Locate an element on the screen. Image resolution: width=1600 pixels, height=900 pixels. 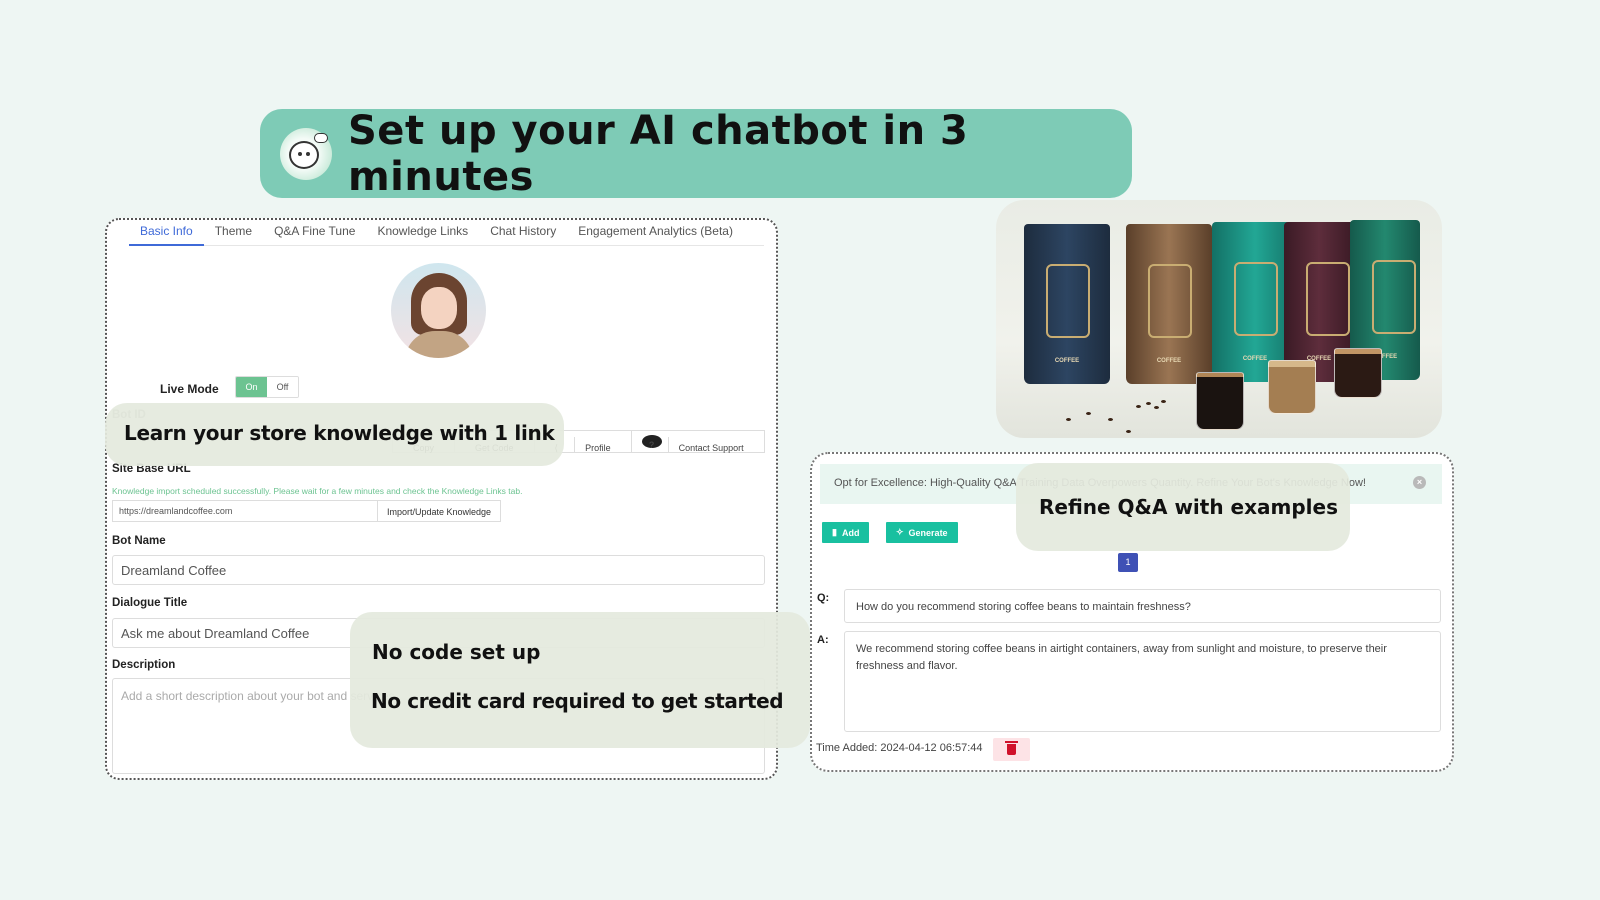
tab-engagement-analytics: Engagement Analytics (Beta) is located at coordinates (655, 233).